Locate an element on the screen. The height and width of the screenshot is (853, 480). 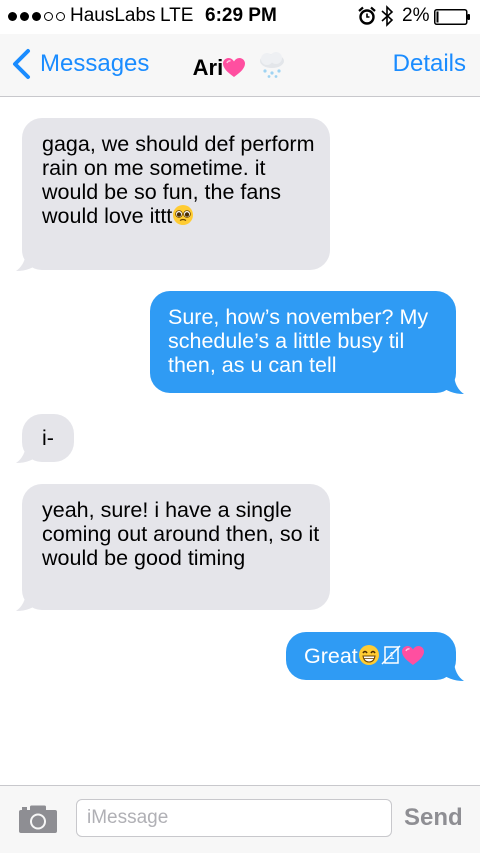
grin-emoji is located at coordinates (368, 655).